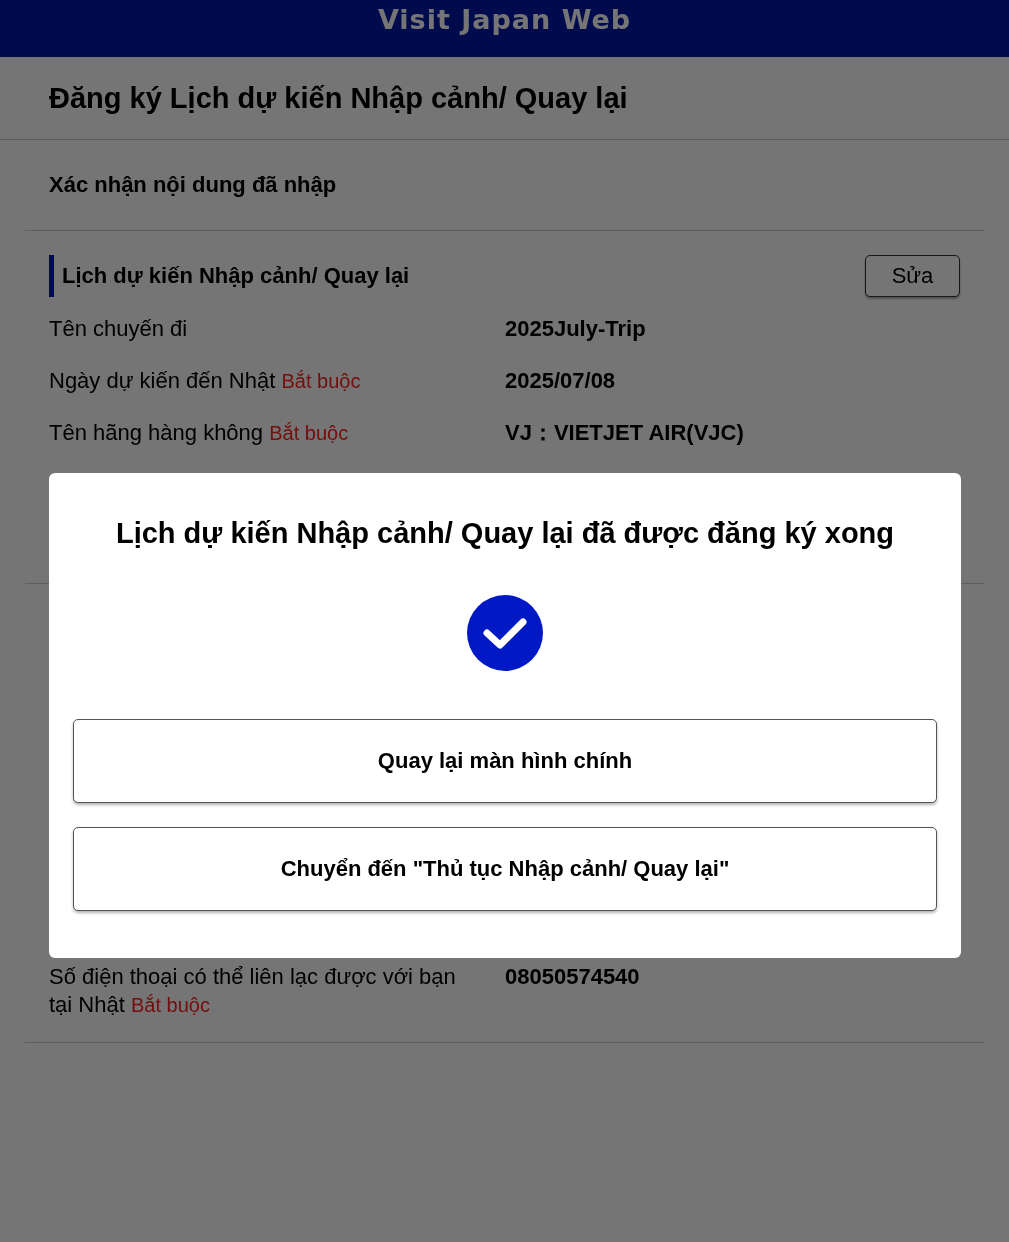 This screenshot has height=1242, width=1009. I want to click on field-label: Tên hãng hàng không Bắt buộc, so click(199, 433).